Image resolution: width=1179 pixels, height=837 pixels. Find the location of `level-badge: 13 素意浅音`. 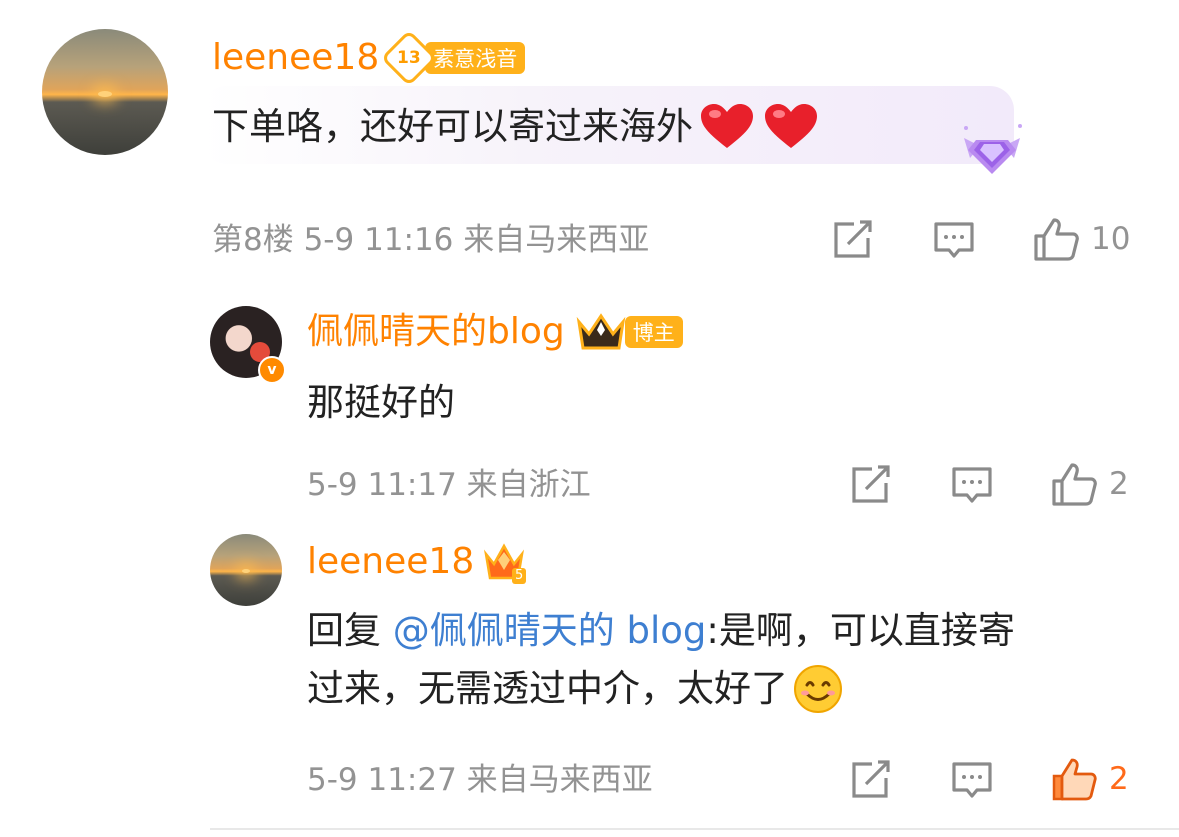

level-badge: 13 素意浅音 is located at coordinates (453, 58).